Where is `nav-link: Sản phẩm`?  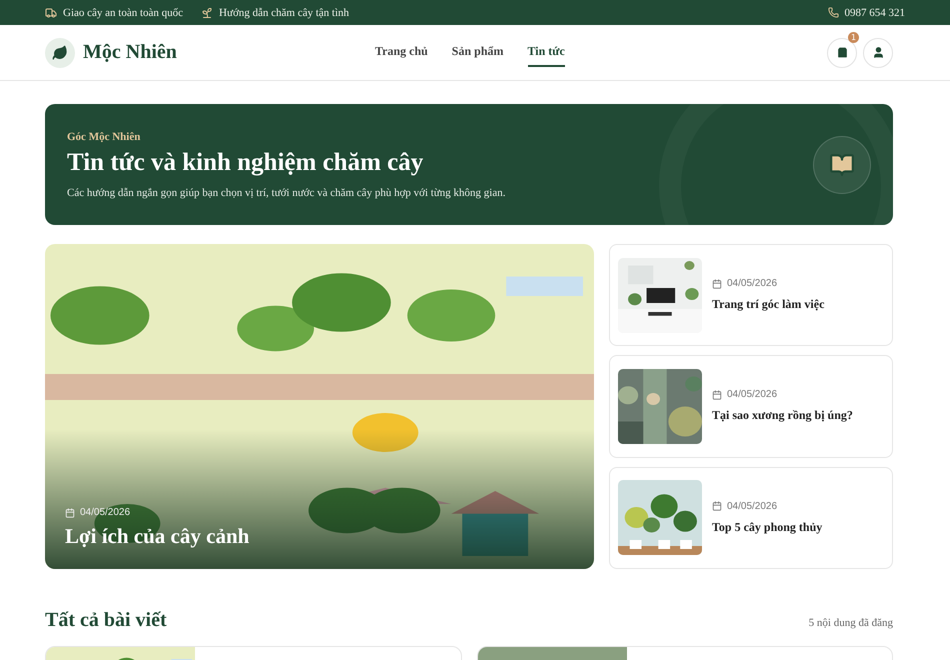
nav-link: Sản phẩm is located at coordinates (478, 52).